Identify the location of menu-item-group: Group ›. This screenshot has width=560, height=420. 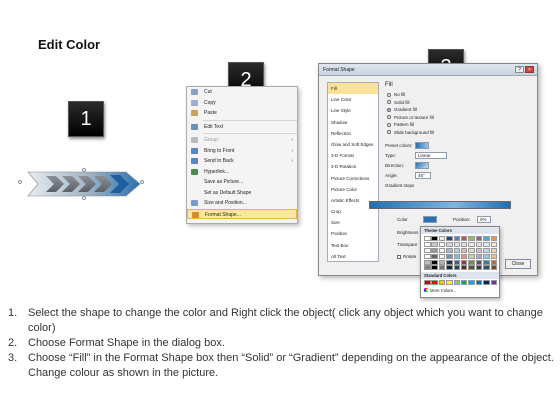
(242, 140).